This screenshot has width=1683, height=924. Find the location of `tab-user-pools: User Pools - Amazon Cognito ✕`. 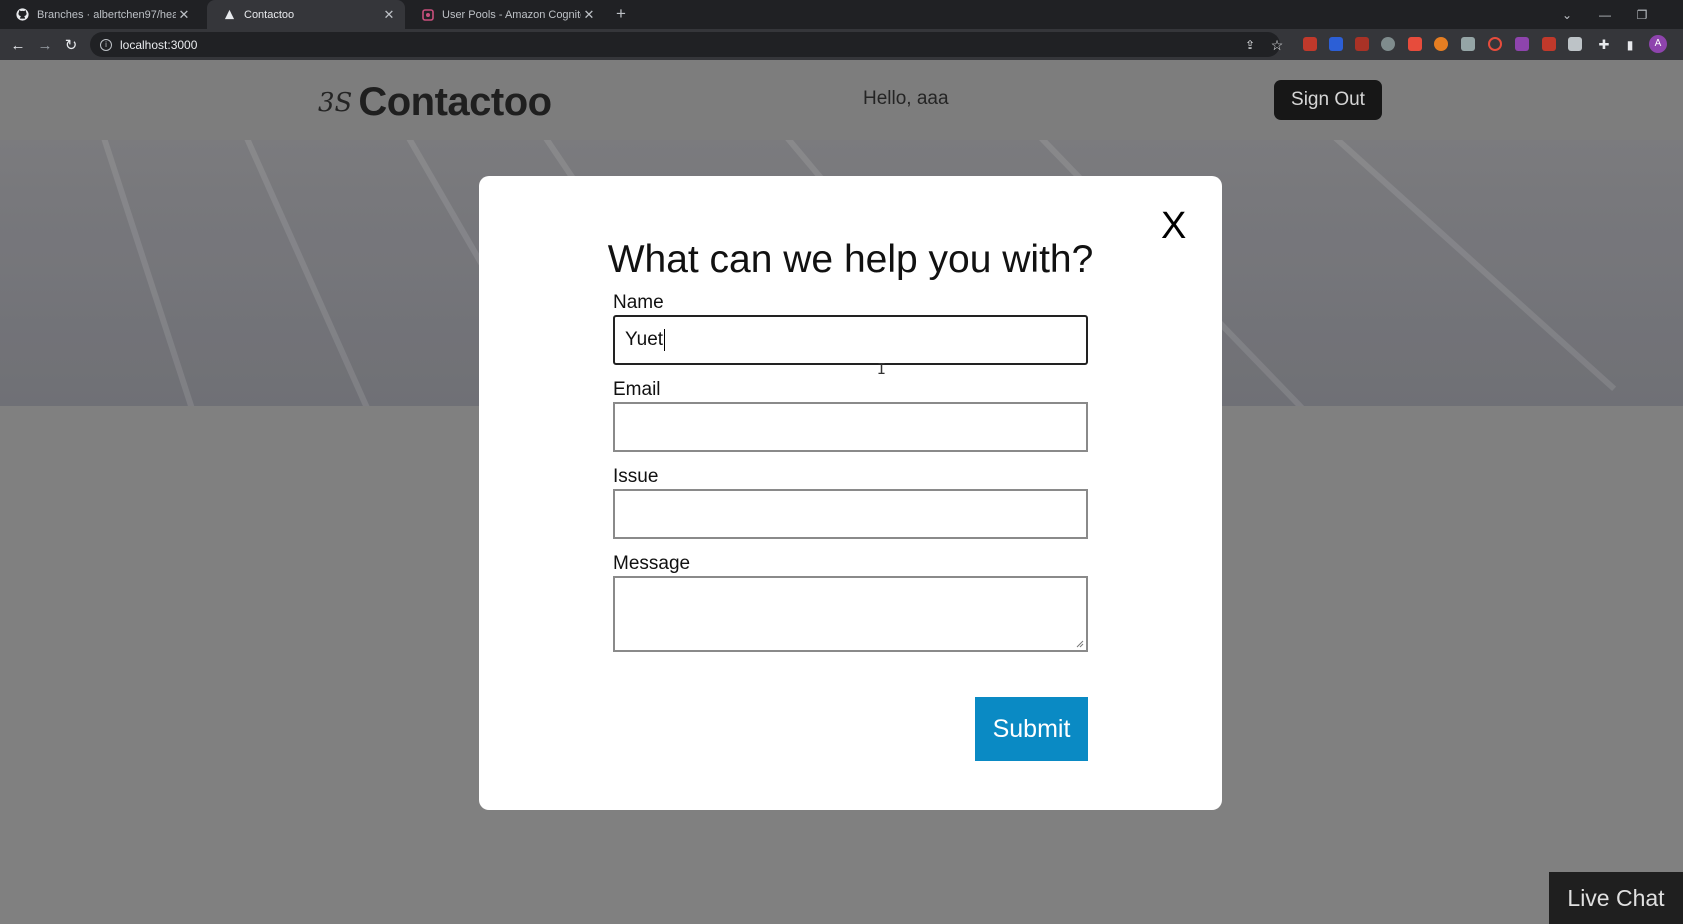

tab-user-pools: User Pools - Amazon Cognito ✕ is located at coordinates (505, 14).